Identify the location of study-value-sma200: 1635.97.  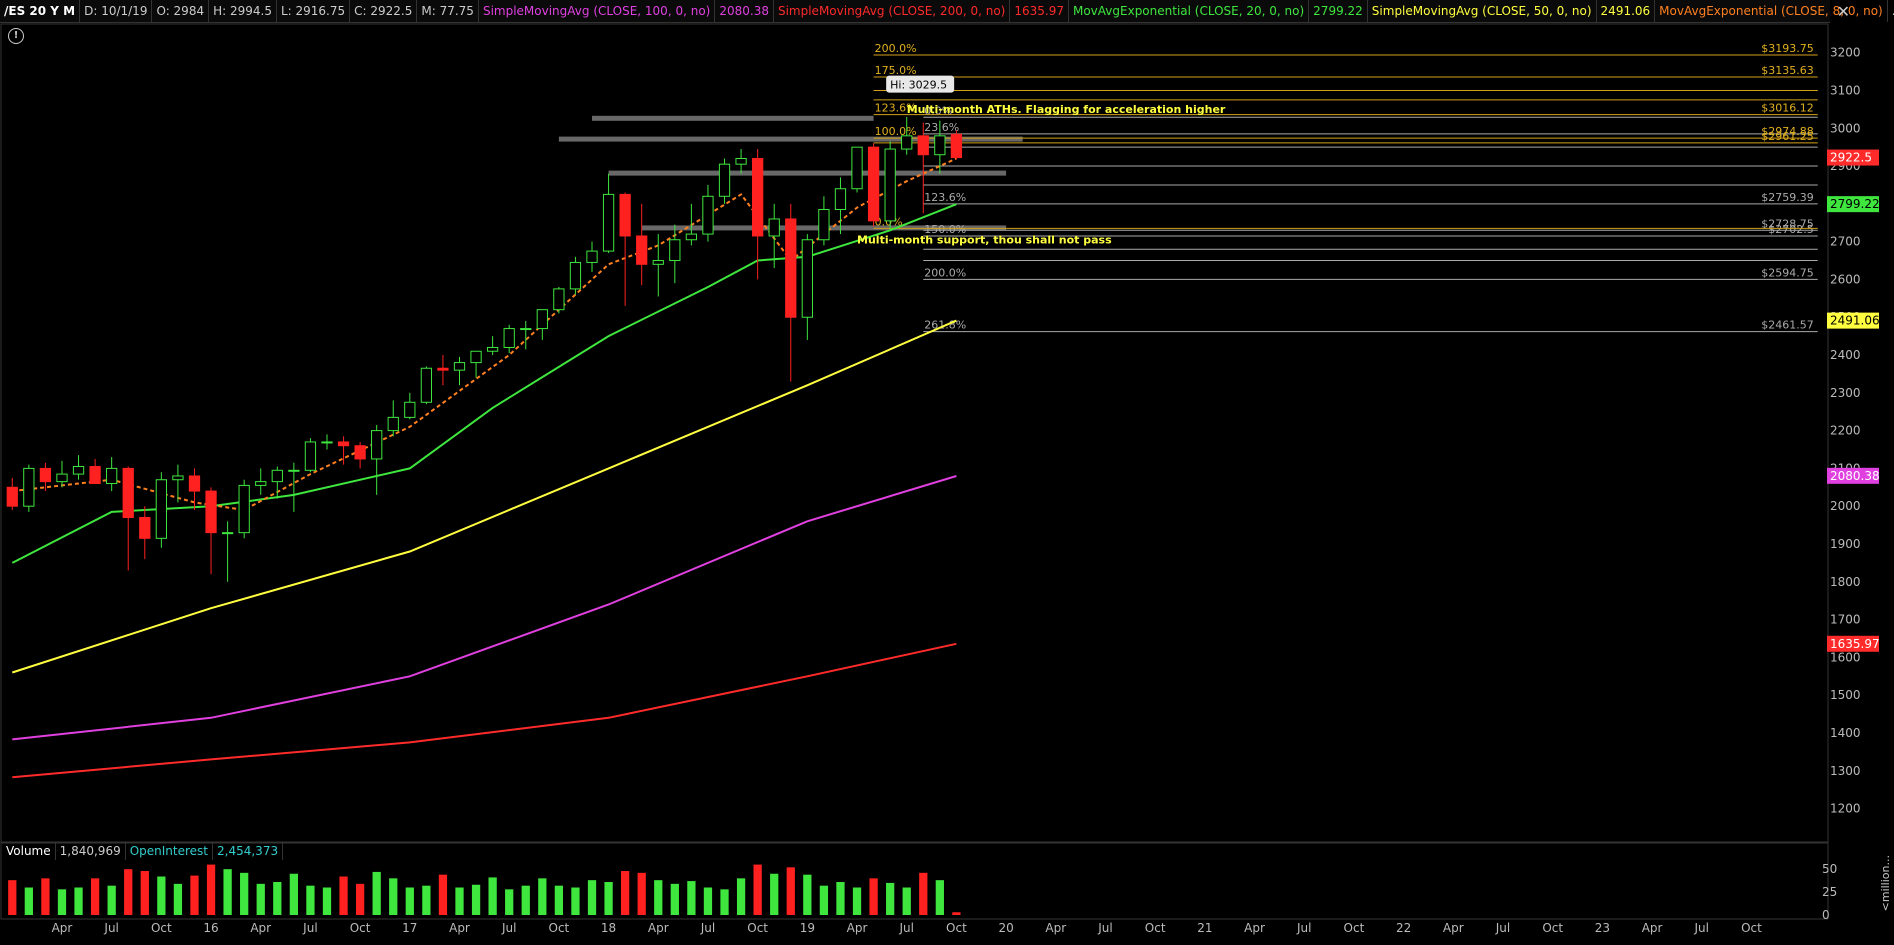
(1039, 11).